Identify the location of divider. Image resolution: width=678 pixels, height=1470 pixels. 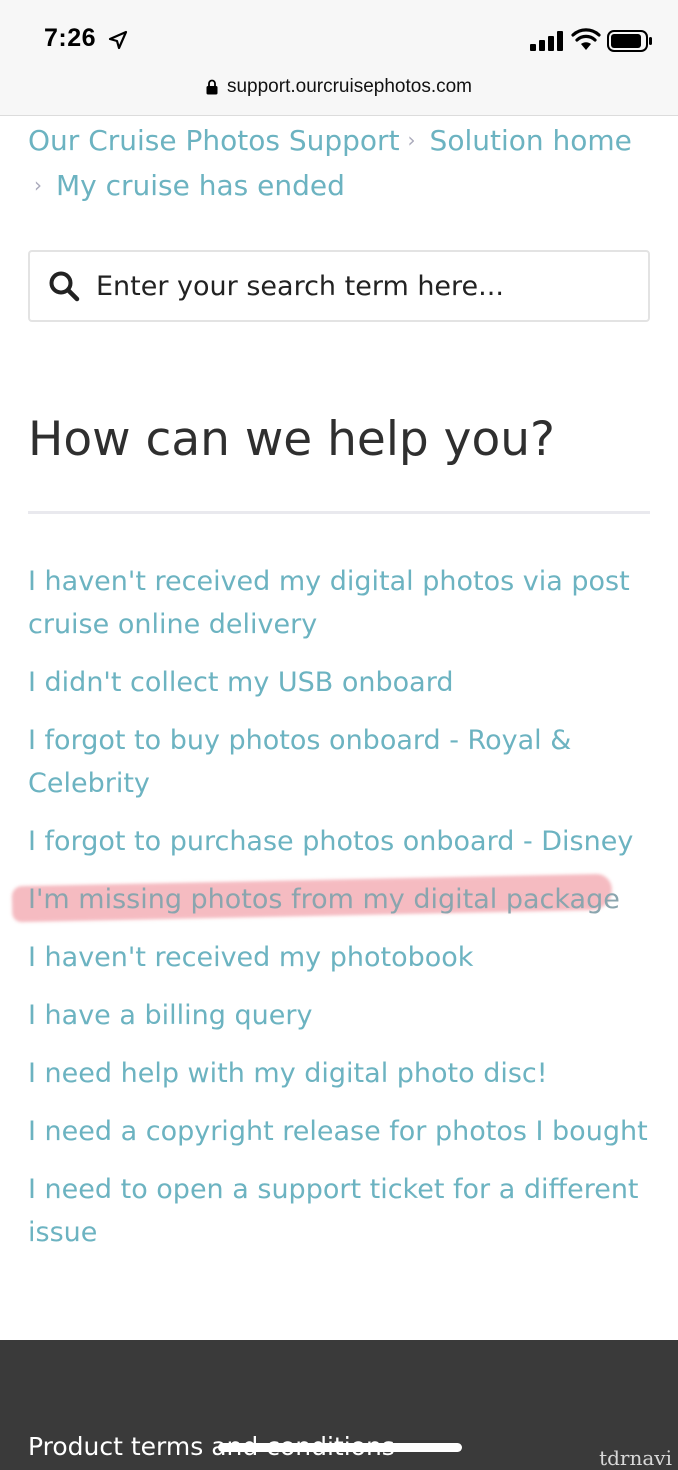
(339, 512).